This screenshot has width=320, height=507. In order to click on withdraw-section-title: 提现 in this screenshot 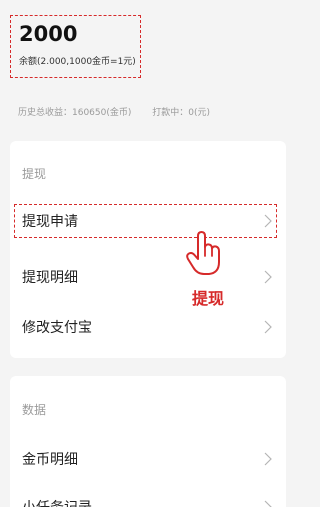, I will do `click(34, 174)`.